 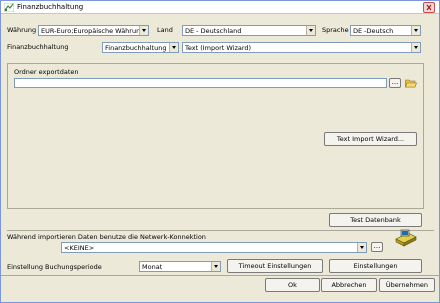 I want to click on language-value: DE -Deutsch, so click(x=373, y=31).